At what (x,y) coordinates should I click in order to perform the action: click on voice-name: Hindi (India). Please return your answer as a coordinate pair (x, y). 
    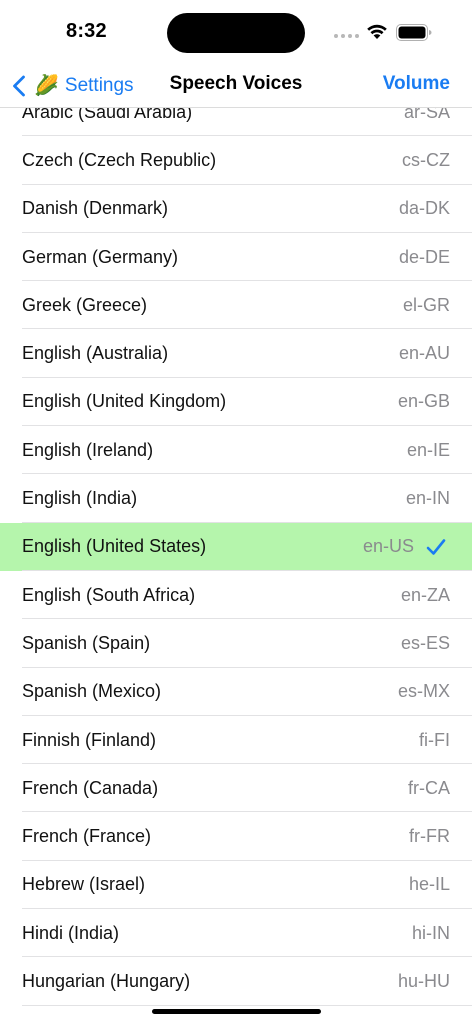
    Looking at the image, I should click on (71, 932).